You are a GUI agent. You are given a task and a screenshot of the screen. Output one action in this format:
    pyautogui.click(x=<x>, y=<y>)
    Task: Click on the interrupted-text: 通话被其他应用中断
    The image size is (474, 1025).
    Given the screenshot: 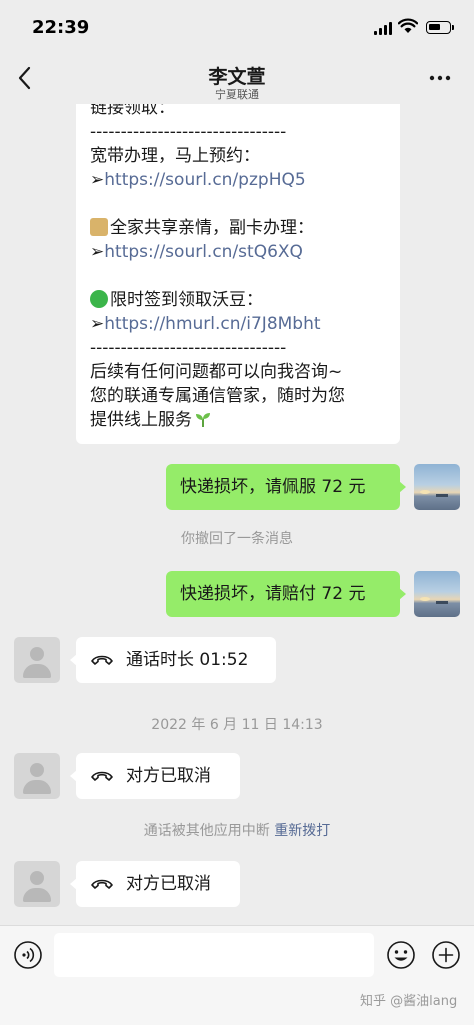 What is the action you would take?
    pyautogui.click(x=206, y=831)
    